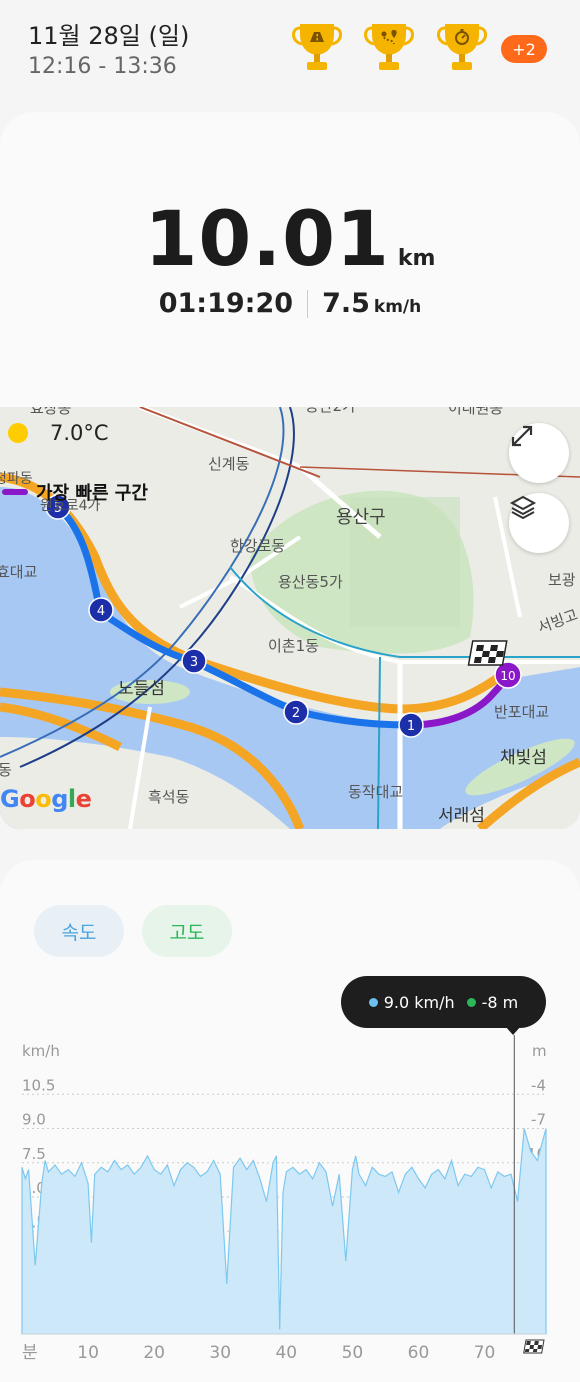 This screenshot has height=1382, width=580. I want to click on google-logo: Google, so click(46, 799).